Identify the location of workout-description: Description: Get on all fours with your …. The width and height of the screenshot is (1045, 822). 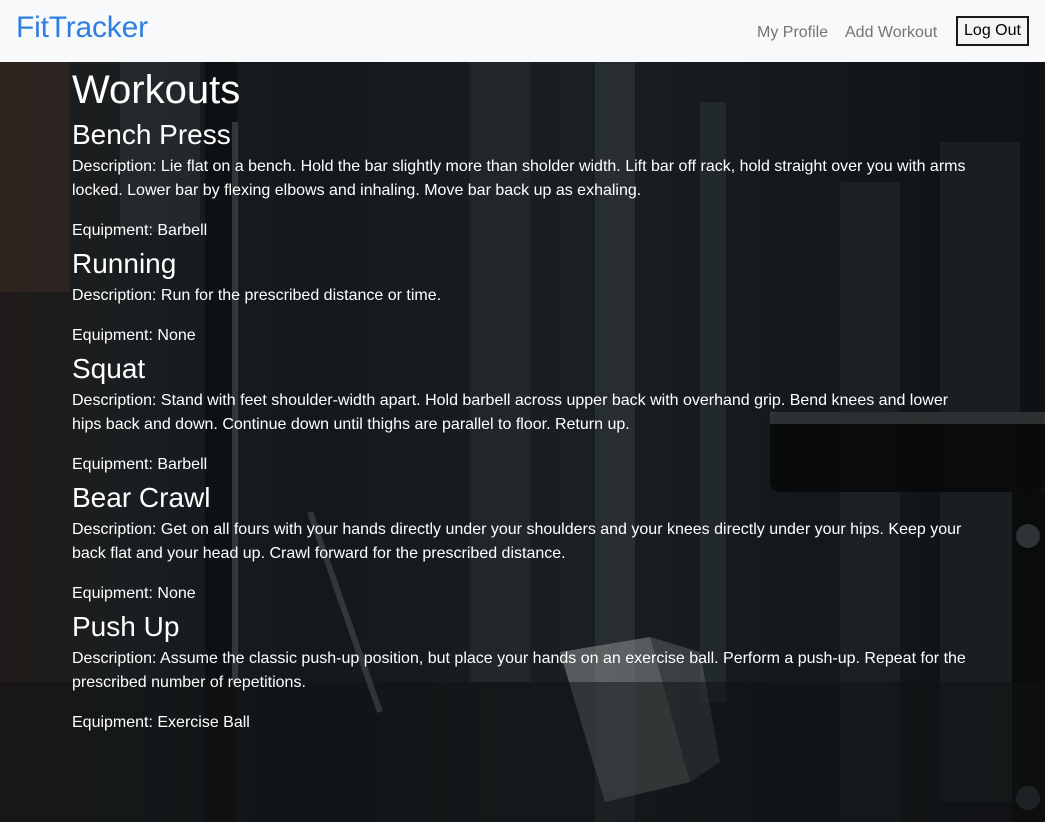
(517, 541).